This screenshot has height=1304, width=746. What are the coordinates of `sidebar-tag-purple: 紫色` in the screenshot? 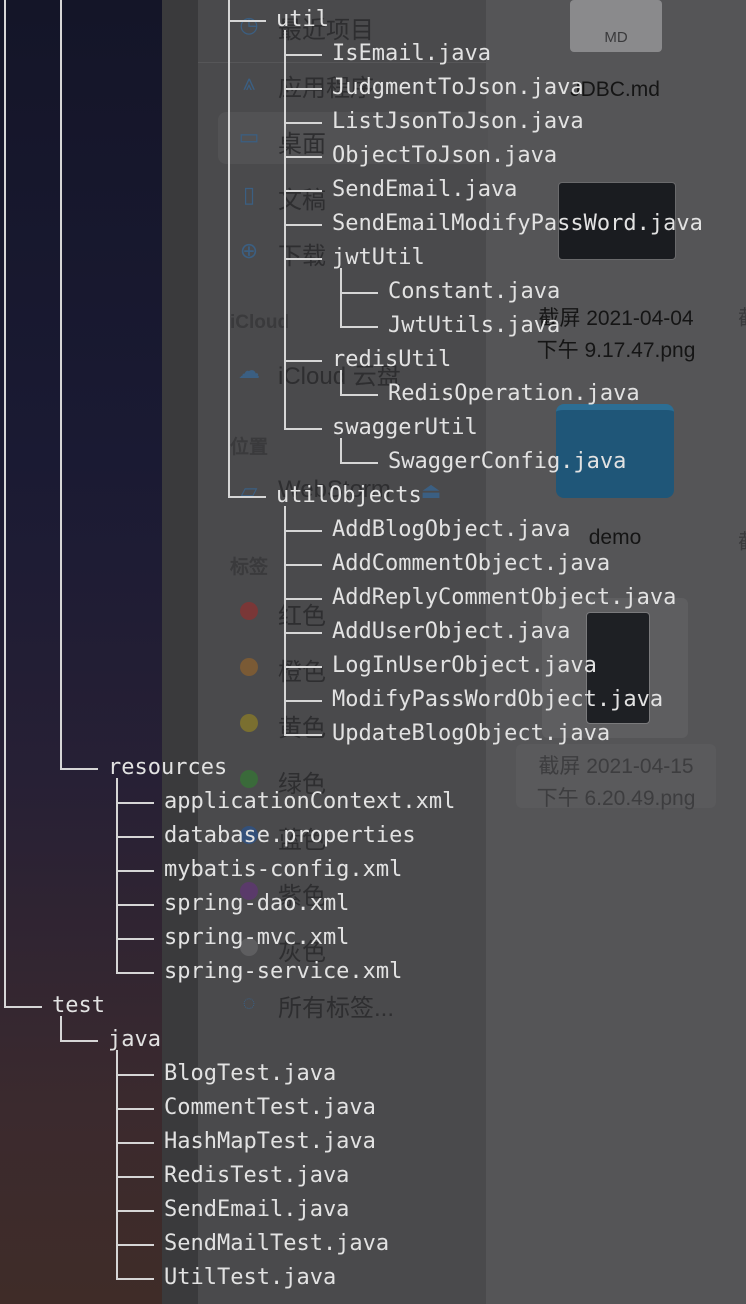 It's located at (302, 893).